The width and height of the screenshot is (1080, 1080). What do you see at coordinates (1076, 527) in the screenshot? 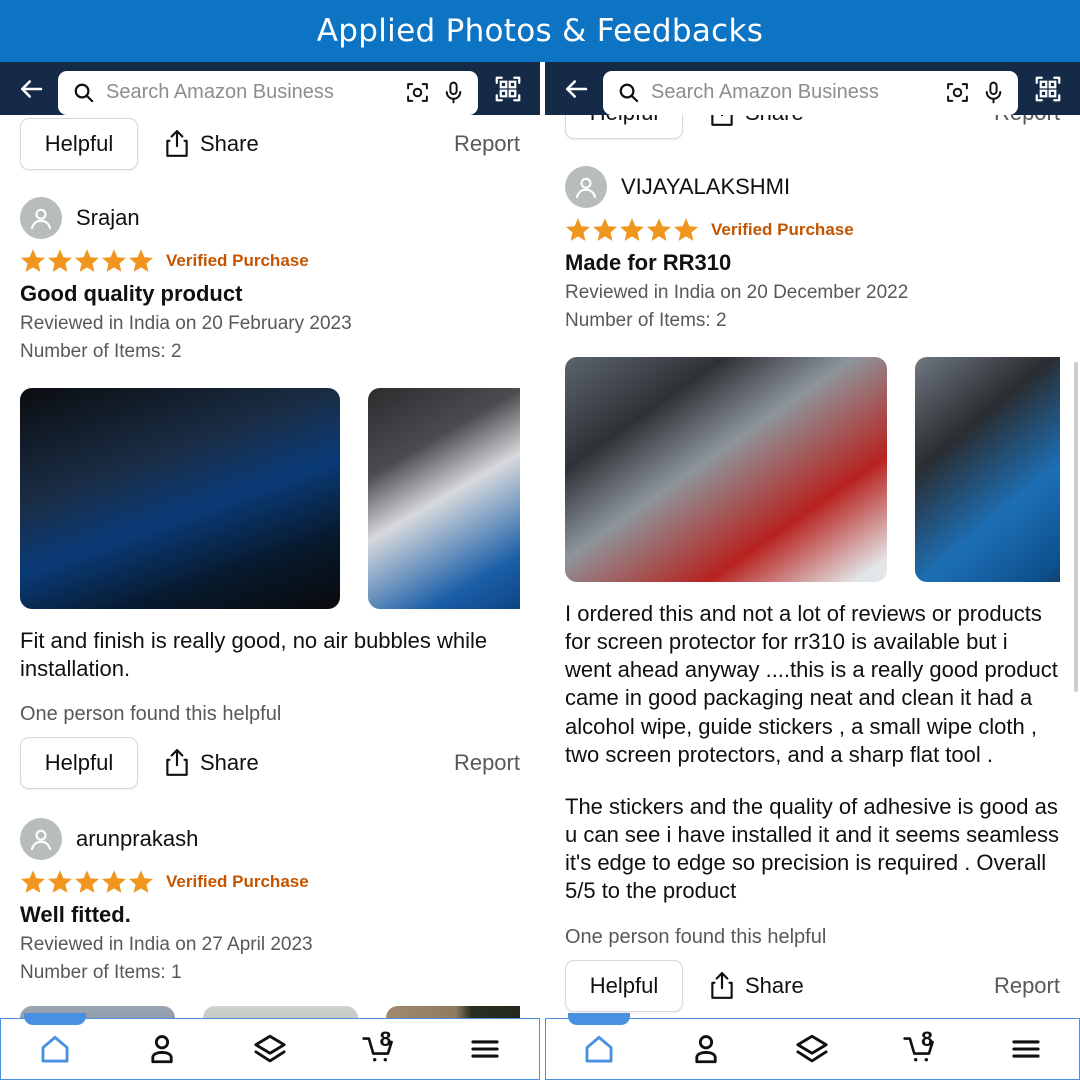
I see `vertical-scrollbar` at bounding box center [1076, 527].